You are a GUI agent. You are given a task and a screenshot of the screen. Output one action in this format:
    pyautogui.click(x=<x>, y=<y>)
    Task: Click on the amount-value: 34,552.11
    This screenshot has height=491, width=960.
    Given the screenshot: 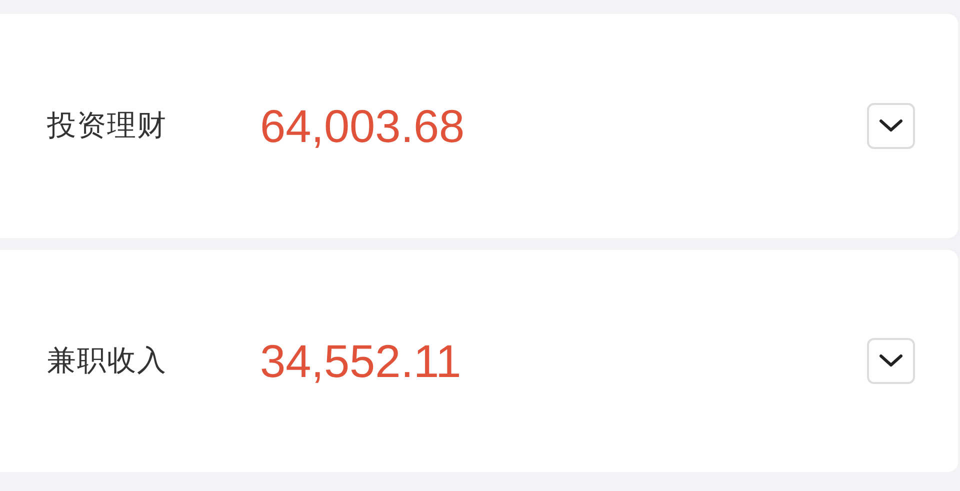 What is the action you would take?
    pyautogui.click(x=361, y=361)
    